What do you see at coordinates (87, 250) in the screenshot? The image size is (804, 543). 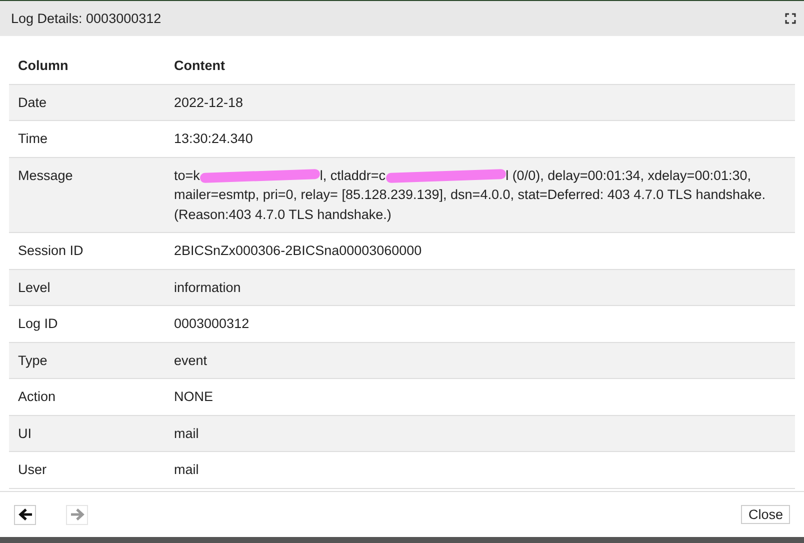 I see `field-name: Session ID` at bounding box center [87, 250].